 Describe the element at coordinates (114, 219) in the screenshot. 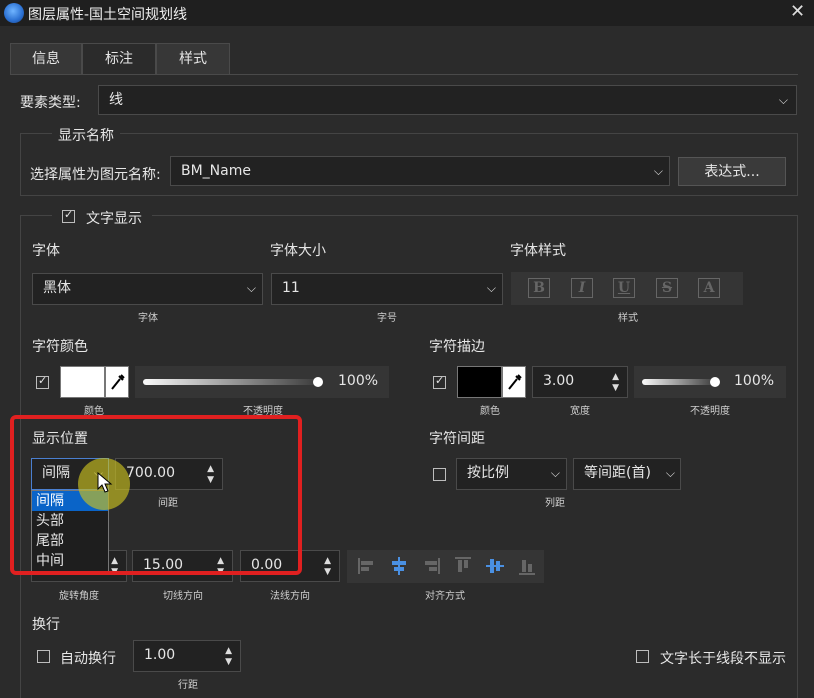

I see `text-display-label: 文字显示` at that location.